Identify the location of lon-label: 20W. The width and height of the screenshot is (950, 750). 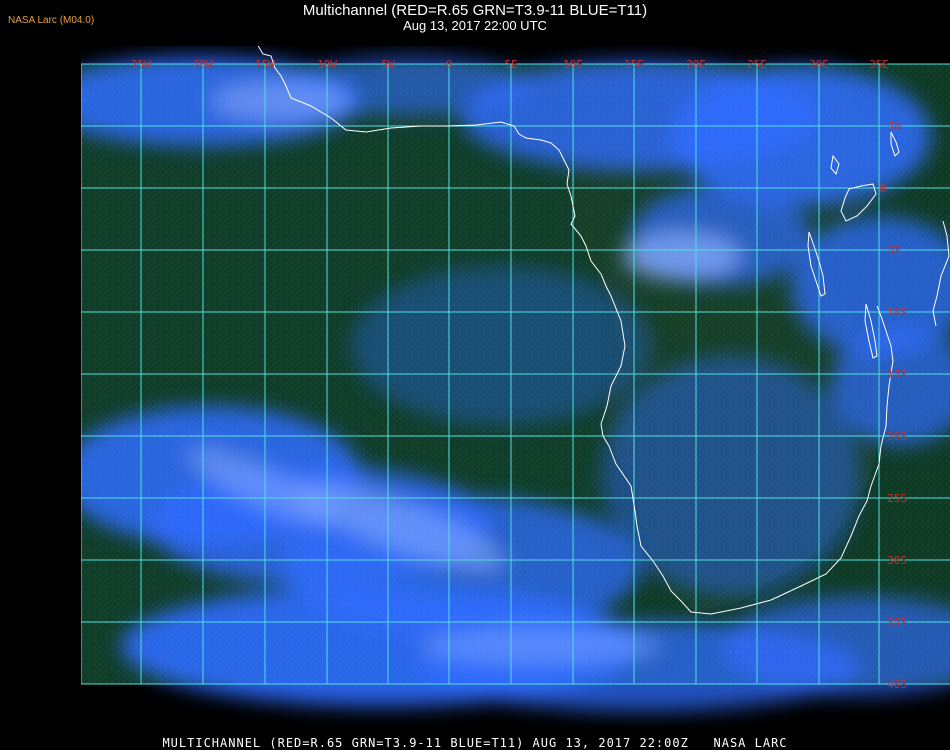
(203, 64).